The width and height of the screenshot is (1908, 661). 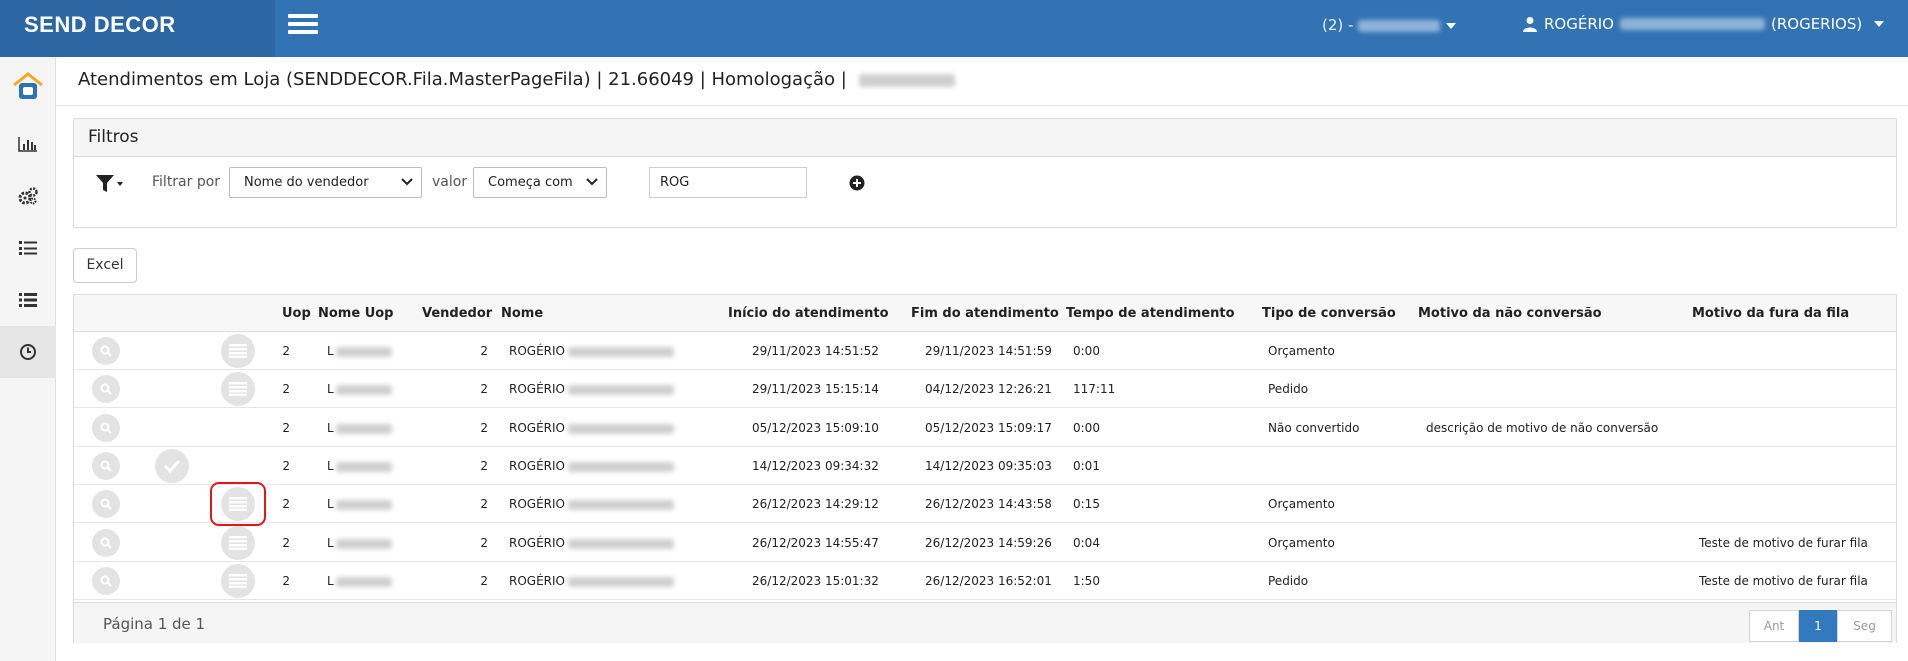 I want to click on environment-redacted, so click(x=906, y=80).